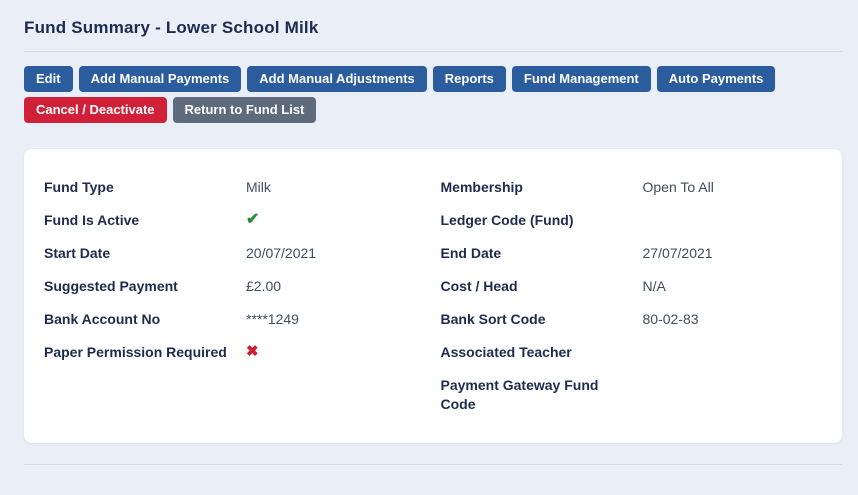 The width and height of the screenshot is (858, 495). I want to click on field-label: Cost / Head, so click(479, 286).